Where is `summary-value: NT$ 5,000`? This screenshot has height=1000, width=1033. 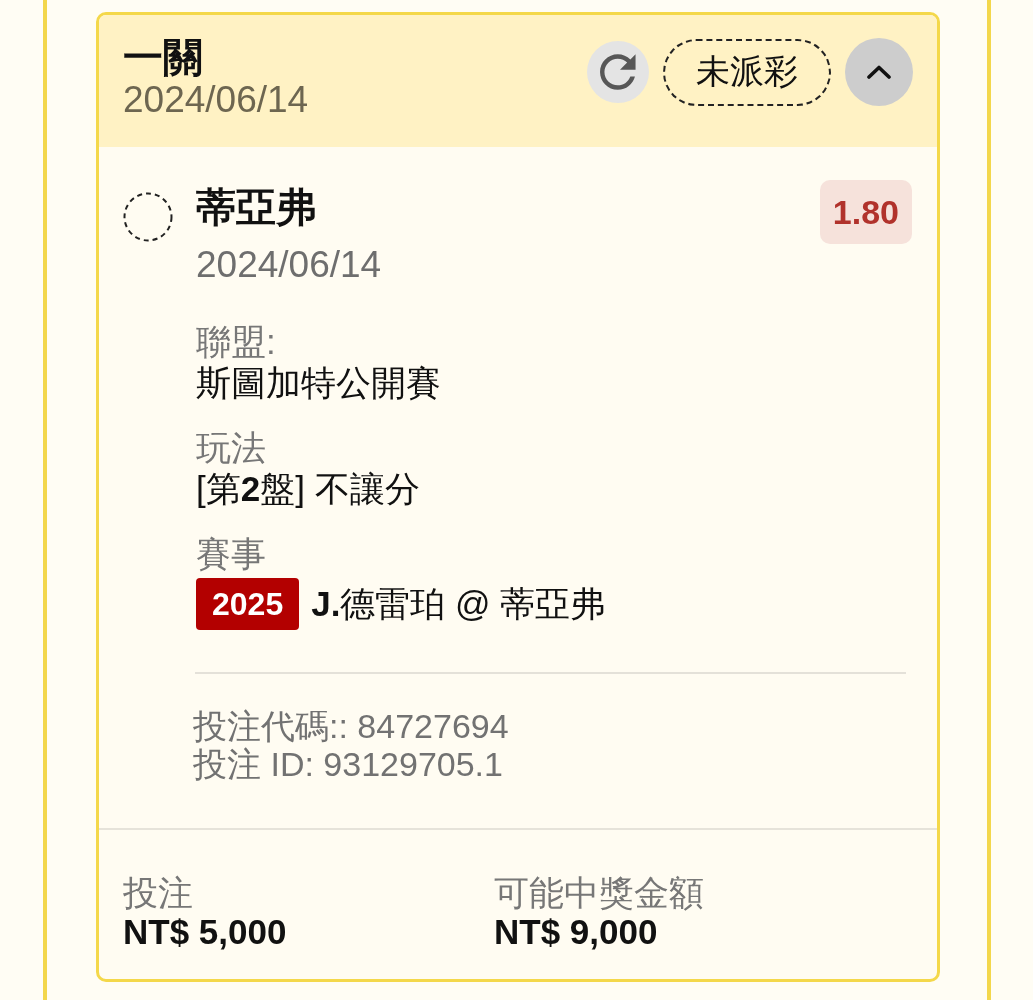 summary-value: NT$ 5,000 is located at coordinates (205, 932).